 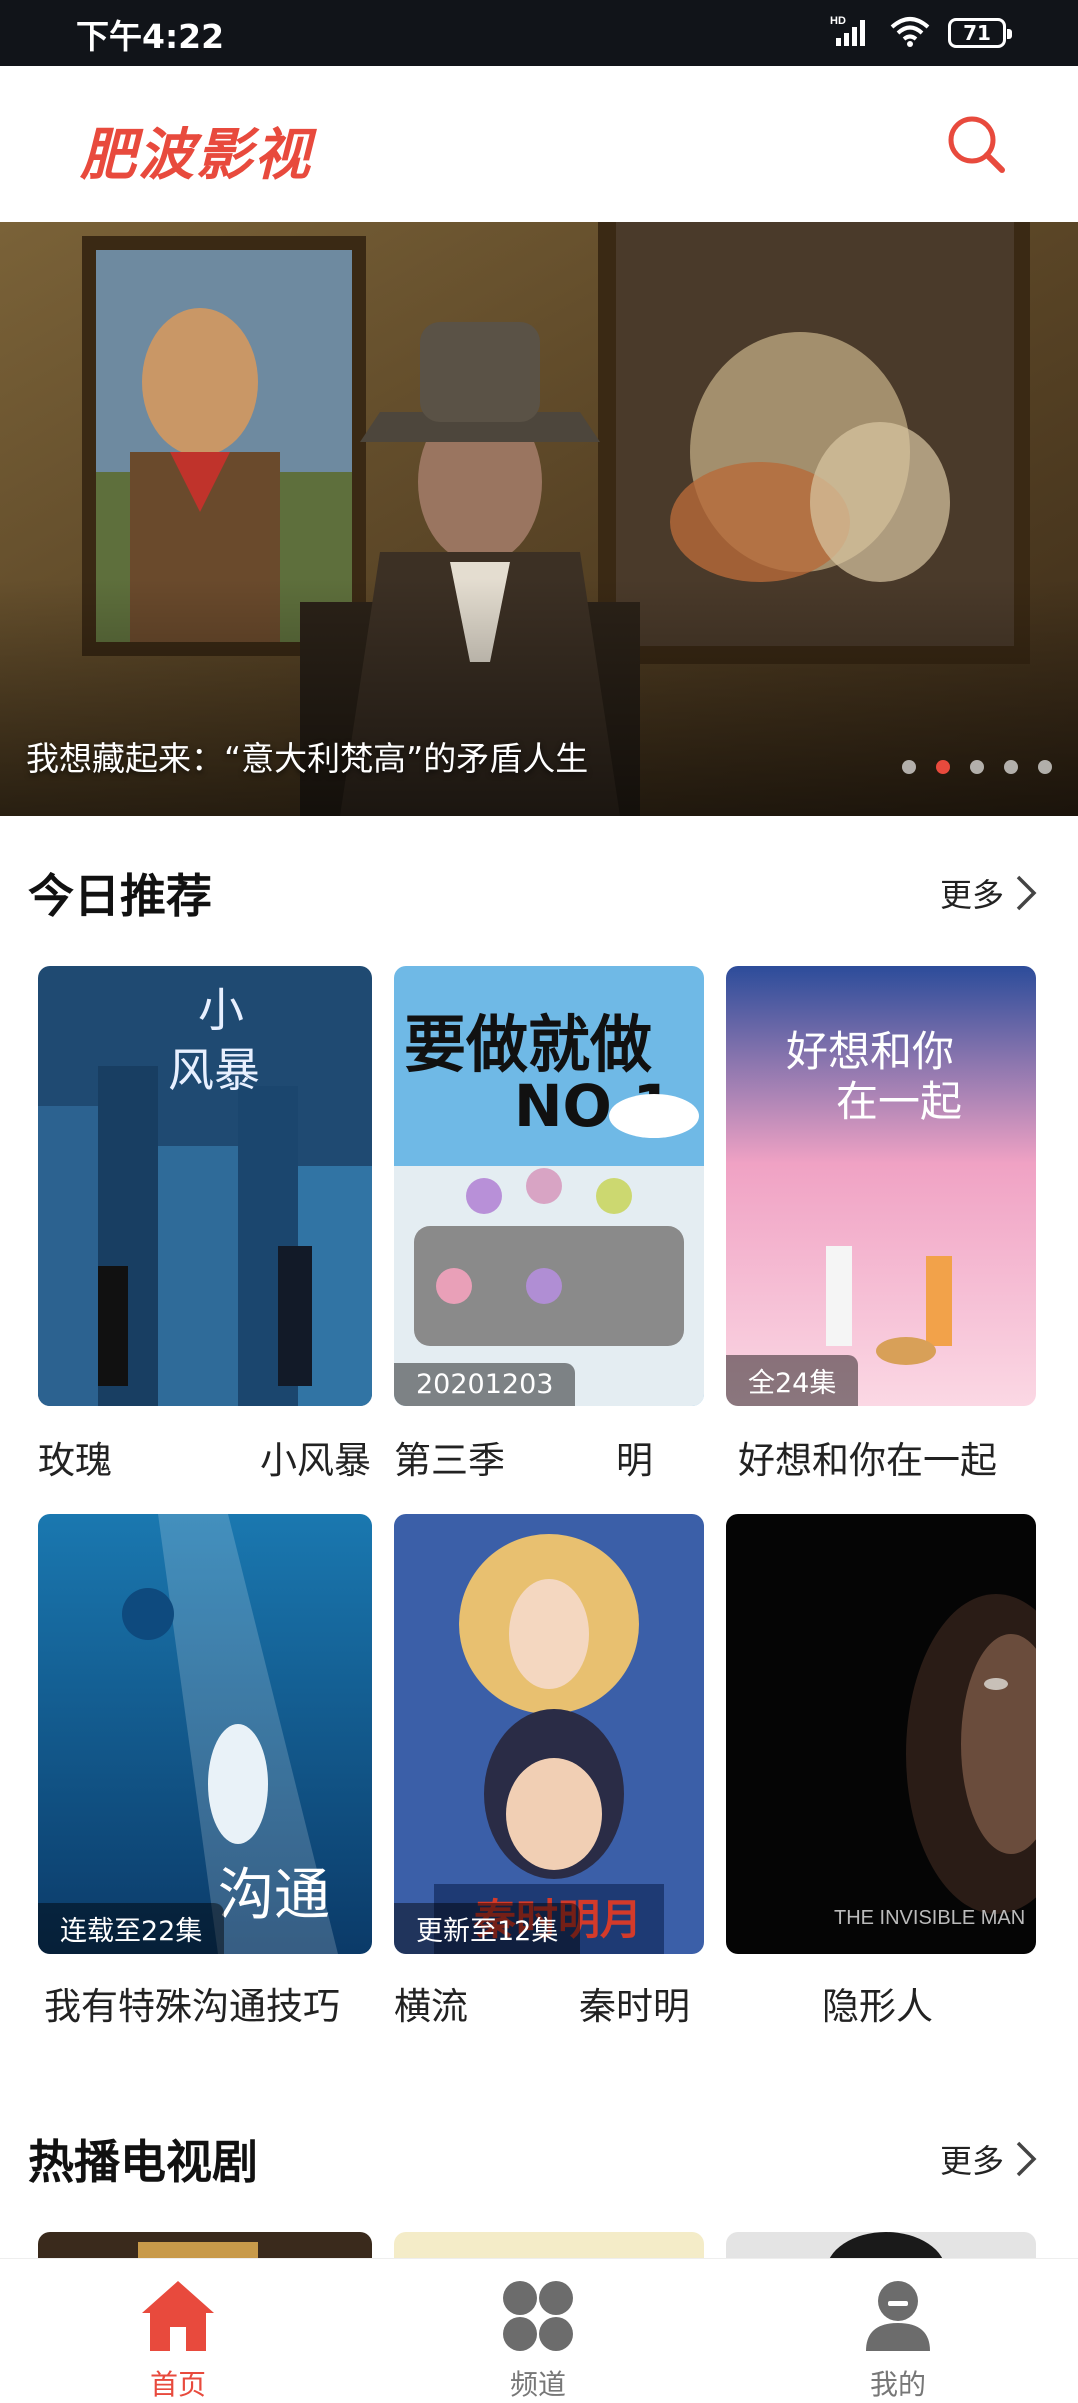 I want to click on battery-icon: 71, so click(x=980, y=33).